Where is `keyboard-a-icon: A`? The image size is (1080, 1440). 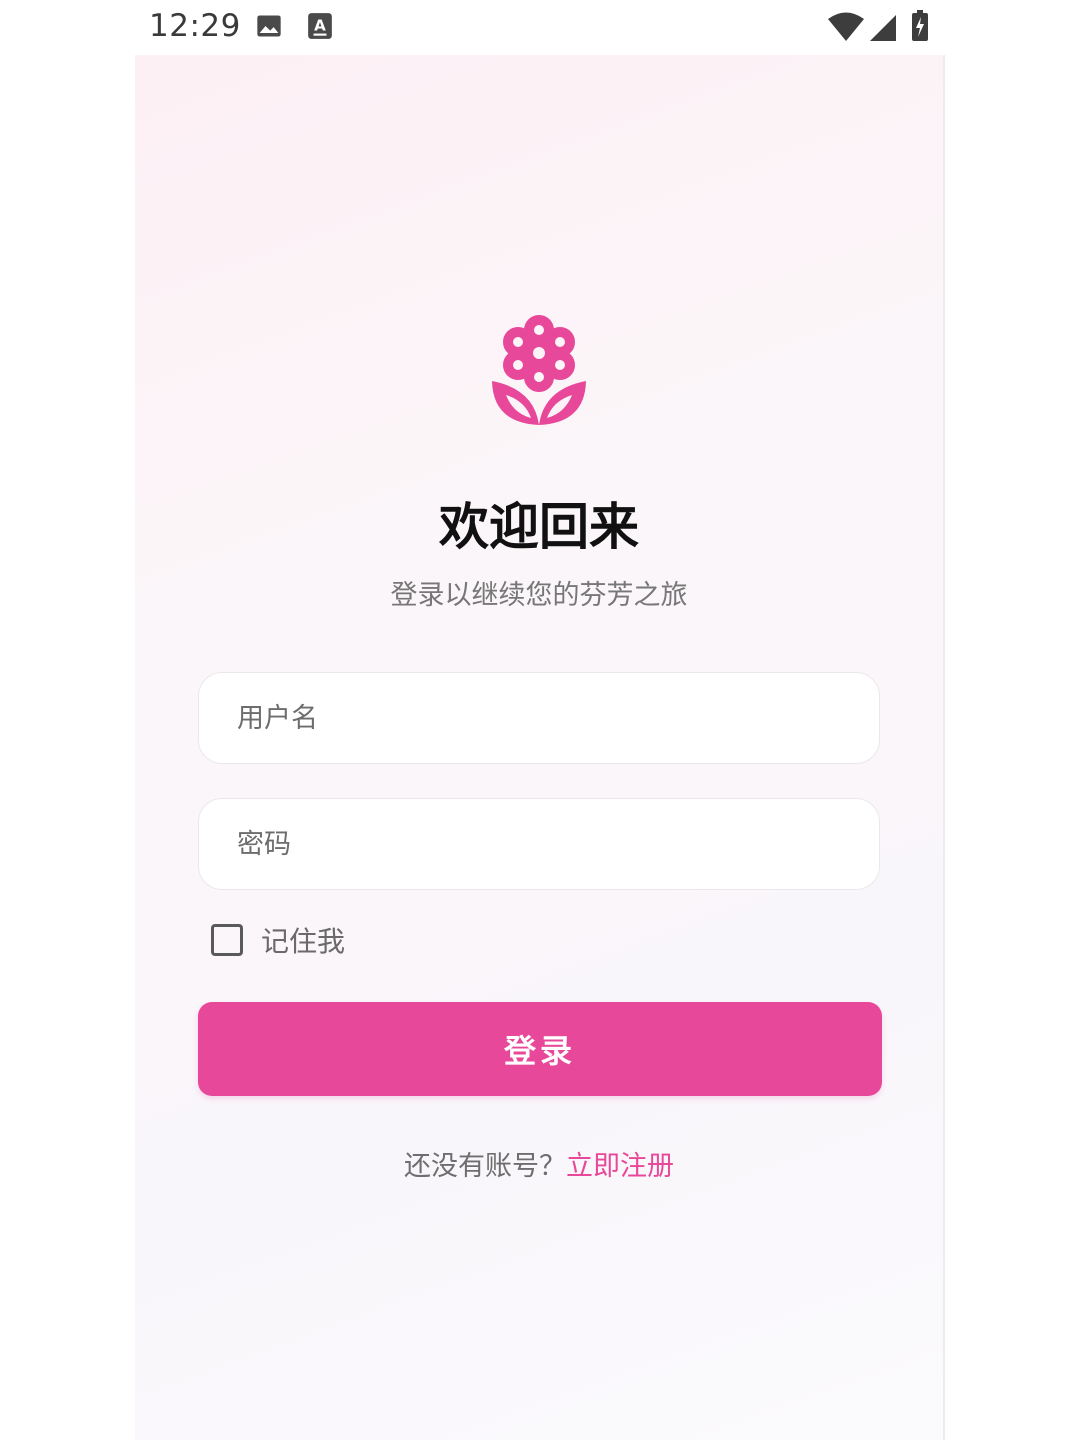
keyboard-a-icon: A is located at coordinates (320, 28).